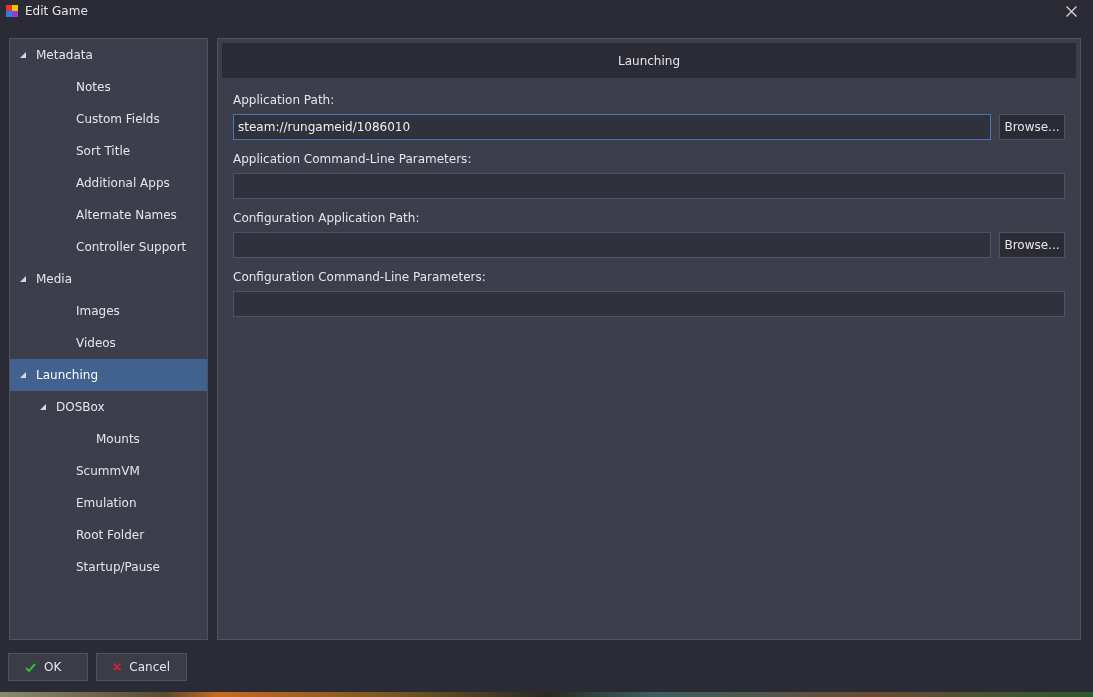 This screenshot has width=1093, height=697. I want to click on input-field: steam://rungameid/1086010, so click(612, 127).